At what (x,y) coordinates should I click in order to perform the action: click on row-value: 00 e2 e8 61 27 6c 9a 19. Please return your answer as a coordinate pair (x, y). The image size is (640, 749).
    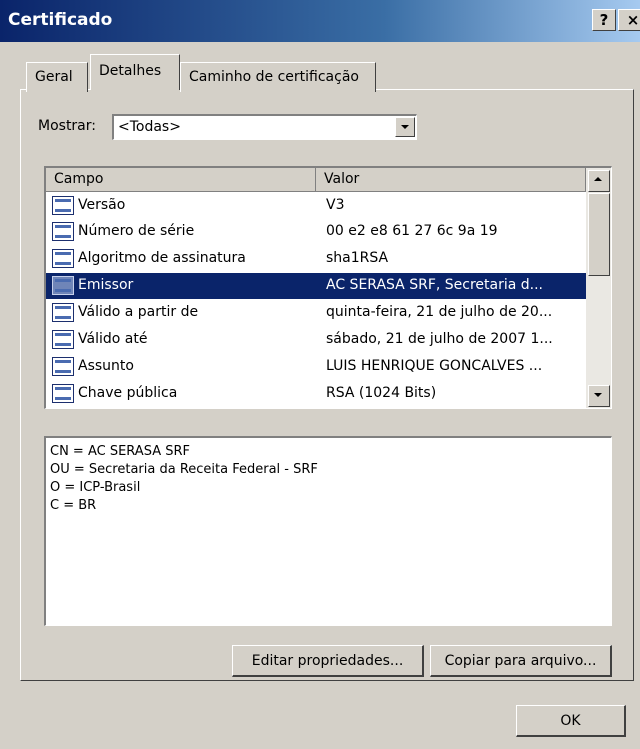
    Looking at the image, I should click on (412, 231).